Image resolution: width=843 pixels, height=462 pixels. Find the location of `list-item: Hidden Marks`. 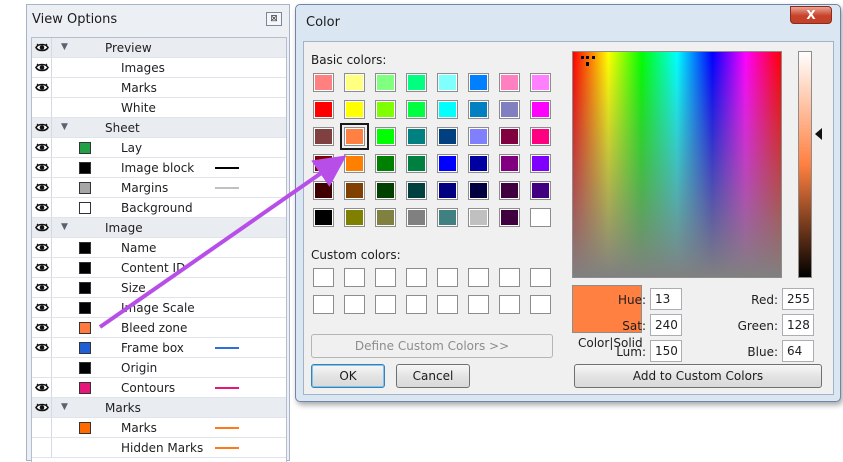

list-item: Hidden Marks is located at coordinates (159, 448).